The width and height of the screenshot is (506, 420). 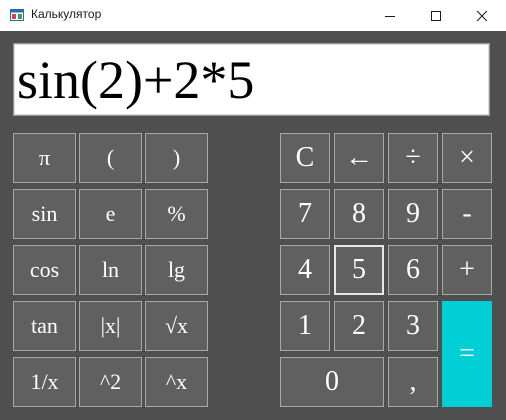 What do you see at coordinates (413, 270) in the screenshot?
I see `digit-6-button: 6` at bounding box center [413, 270].